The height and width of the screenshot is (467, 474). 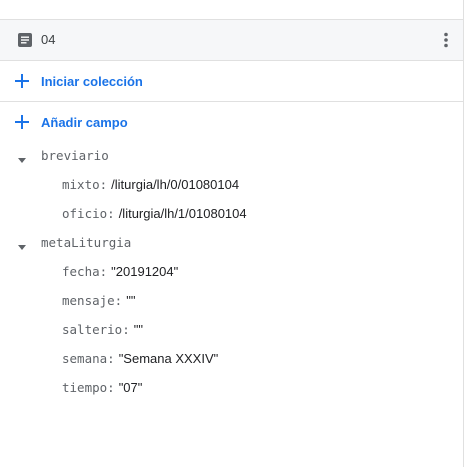 What do you see at coordinates (88, 358) in the screenshot?
I see `field-key: semana:` at bounding box center [88, 358].